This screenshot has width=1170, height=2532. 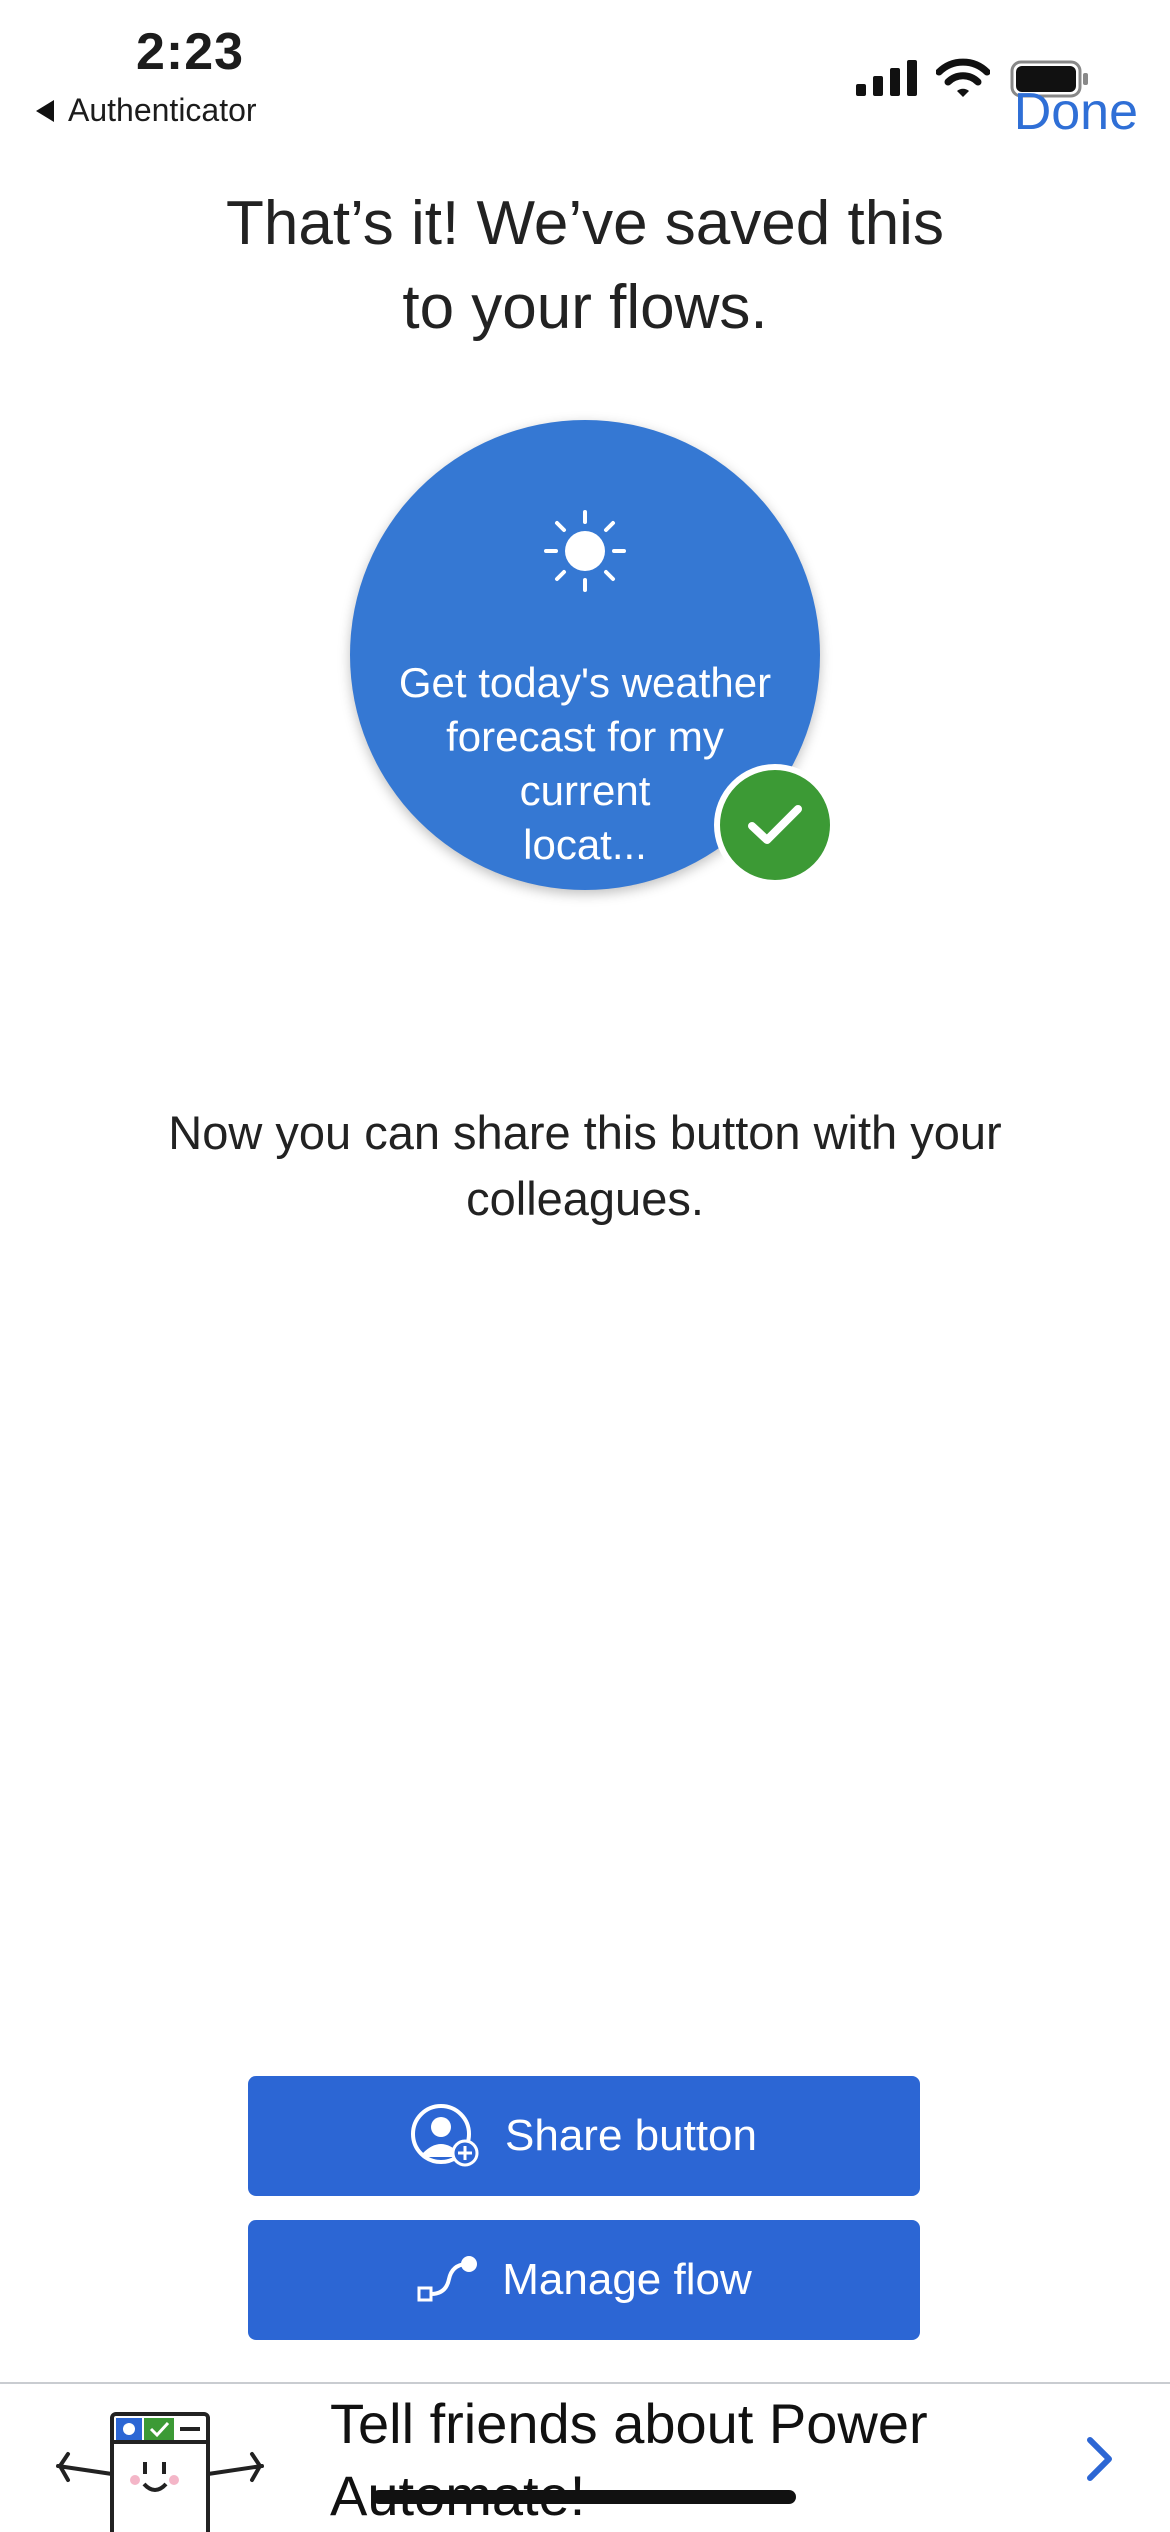 What do you see at coordinates (162, 110) in the screenshot?
I see `back-app-label: Authenticator` at bounding box center [162, 110].